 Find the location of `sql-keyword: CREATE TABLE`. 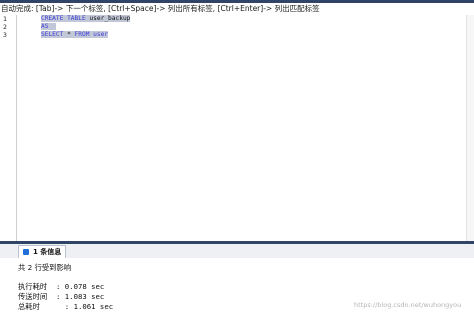

sql-keyword: CREATE TABLE is located at coordinates (63, 18).